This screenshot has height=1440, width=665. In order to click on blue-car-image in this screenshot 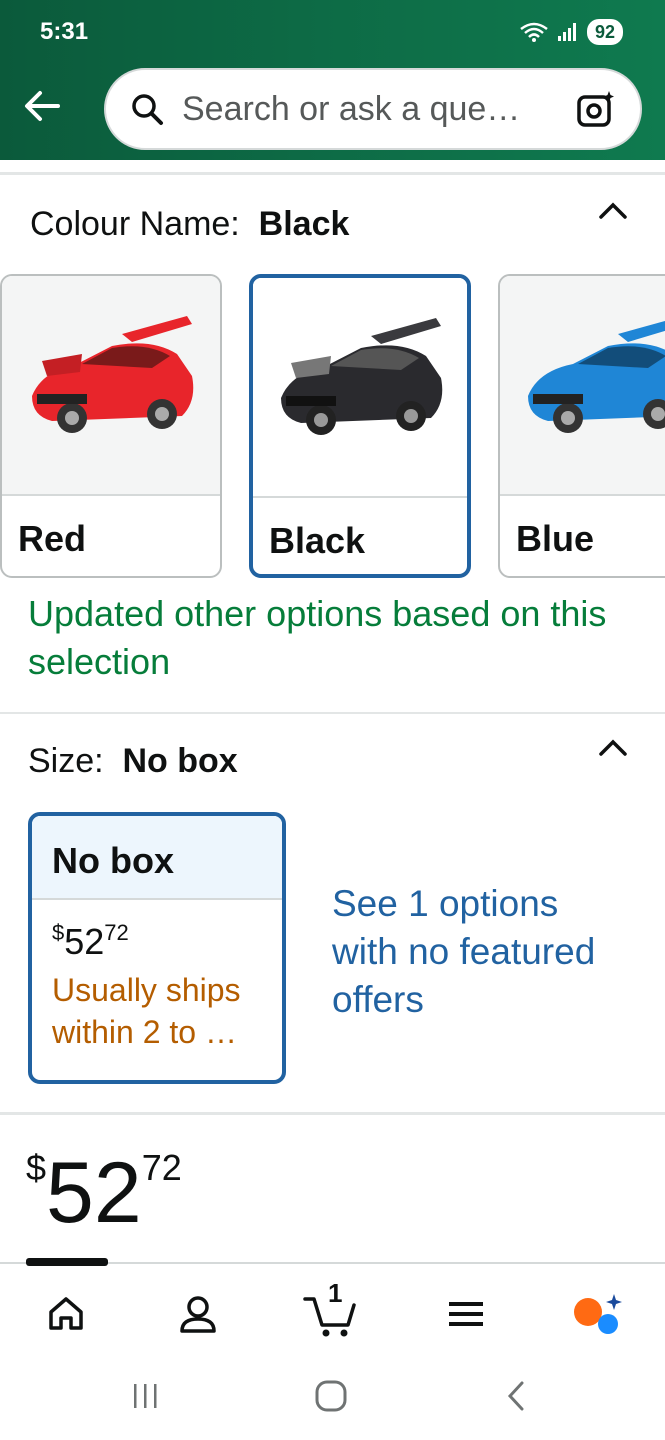, I will do `click(582, 386)`.